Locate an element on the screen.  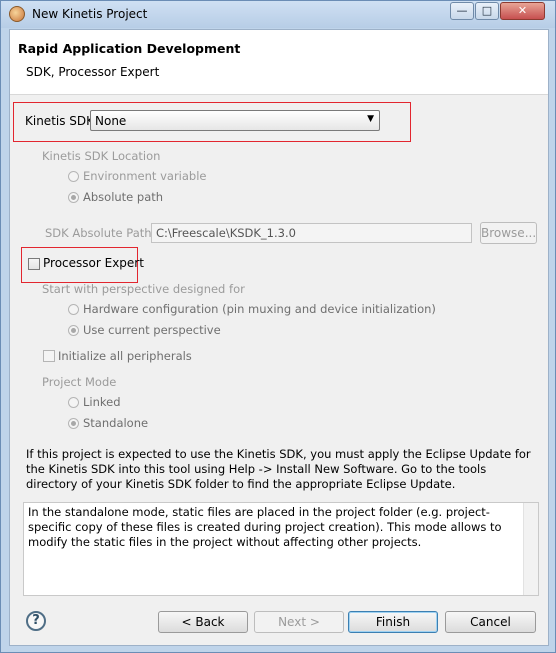
processor-expert-checkbox is located at coordinates (34, 264).